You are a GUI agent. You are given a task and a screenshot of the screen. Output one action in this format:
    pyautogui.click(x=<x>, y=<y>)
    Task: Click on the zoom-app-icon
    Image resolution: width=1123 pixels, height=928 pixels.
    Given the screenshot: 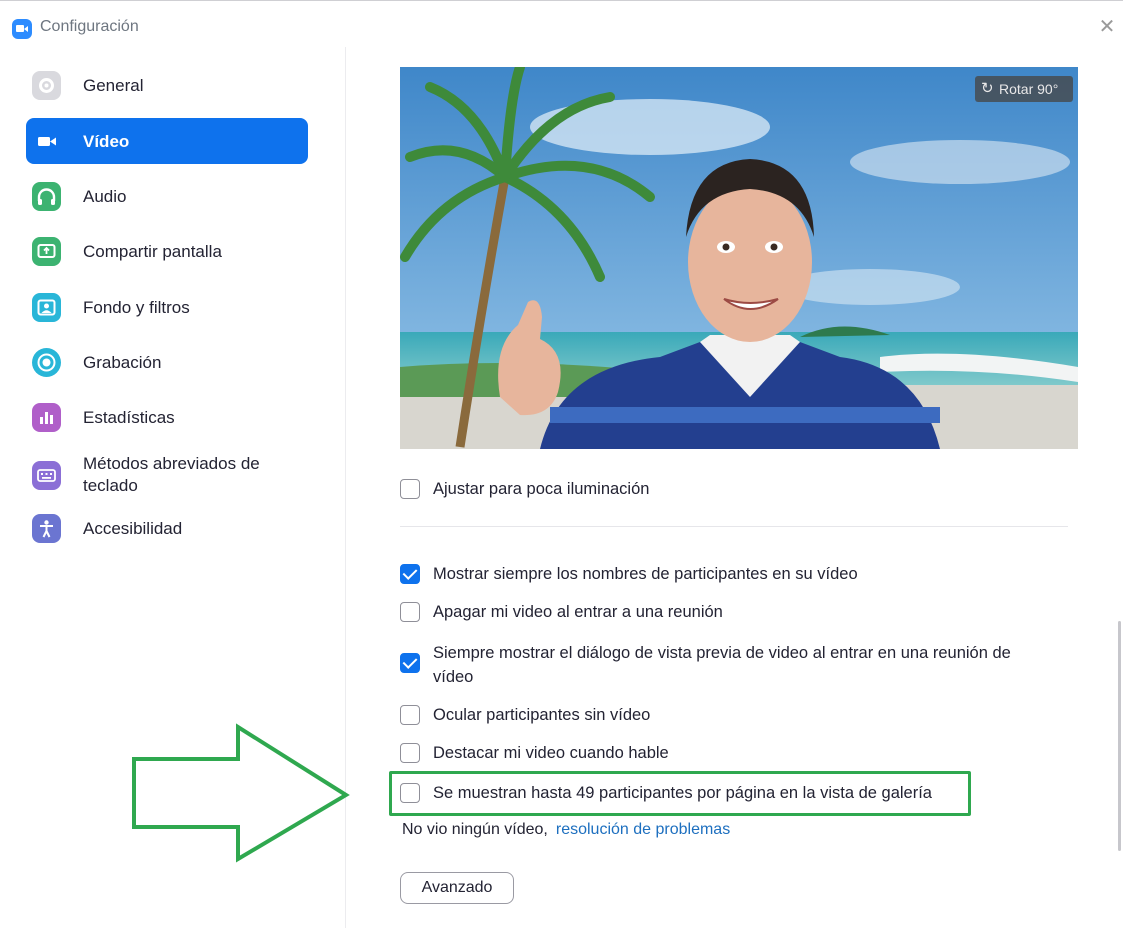 What is the action you would take?
    pyautogui.click(x=22, y=29)
    